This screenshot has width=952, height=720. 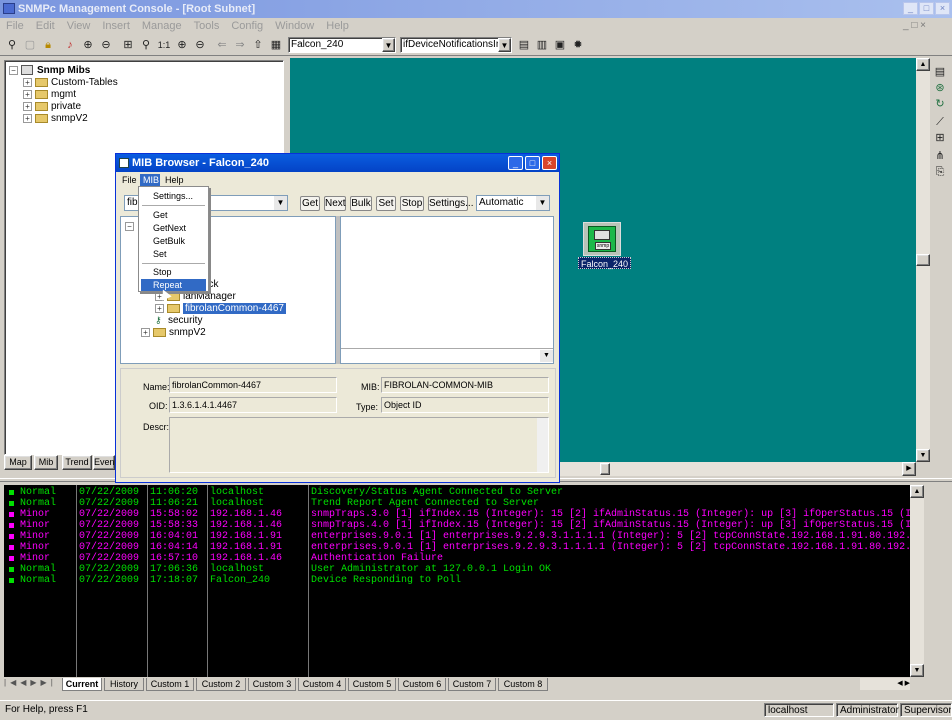 What do you see at coordinates (32, 684) in the screenshot?
I see `tab-nav-arrows: |◀◀▶▶|` at bounding box center [32, 684].